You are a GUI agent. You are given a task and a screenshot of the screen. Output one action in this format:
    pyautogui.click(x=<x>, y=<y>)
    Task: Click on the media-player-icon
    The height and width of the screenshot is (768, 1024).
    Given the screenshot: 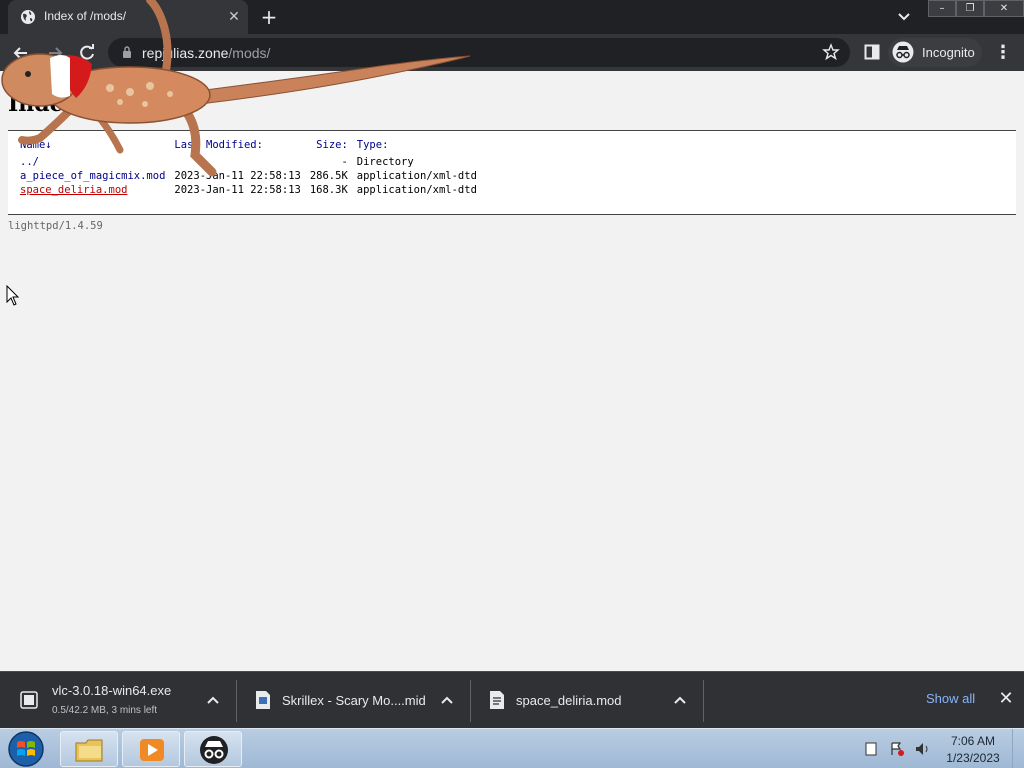 What is the action you would take?
    pyautogui.click(x=152, y=750)
    